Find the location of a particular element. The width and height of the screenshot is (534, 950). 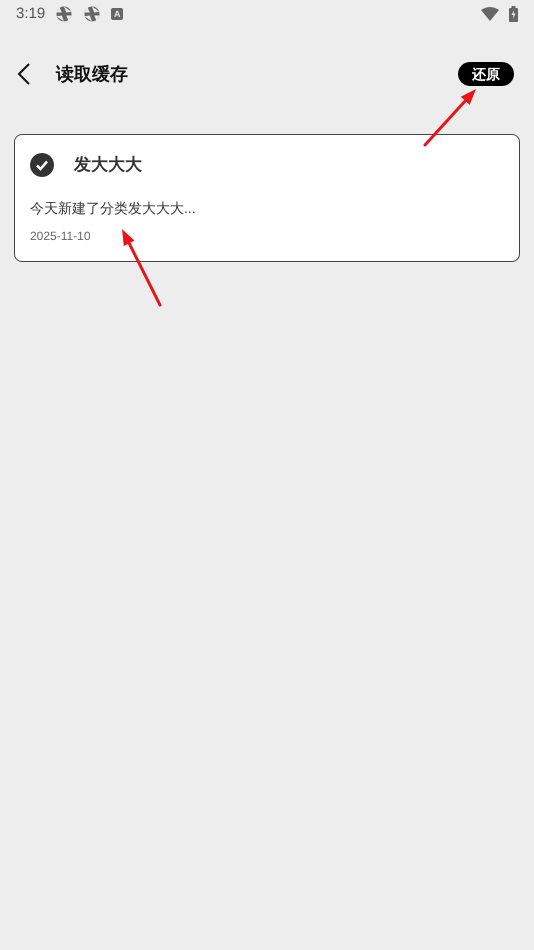

restore-button: 还原 is located at coordinates (486, 74).